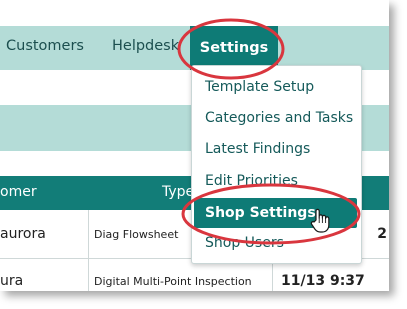  What do you see at coordinates (23, 234) in the screenshot?
I see `cell-customer: aurora` at bounding box center [23, 234].